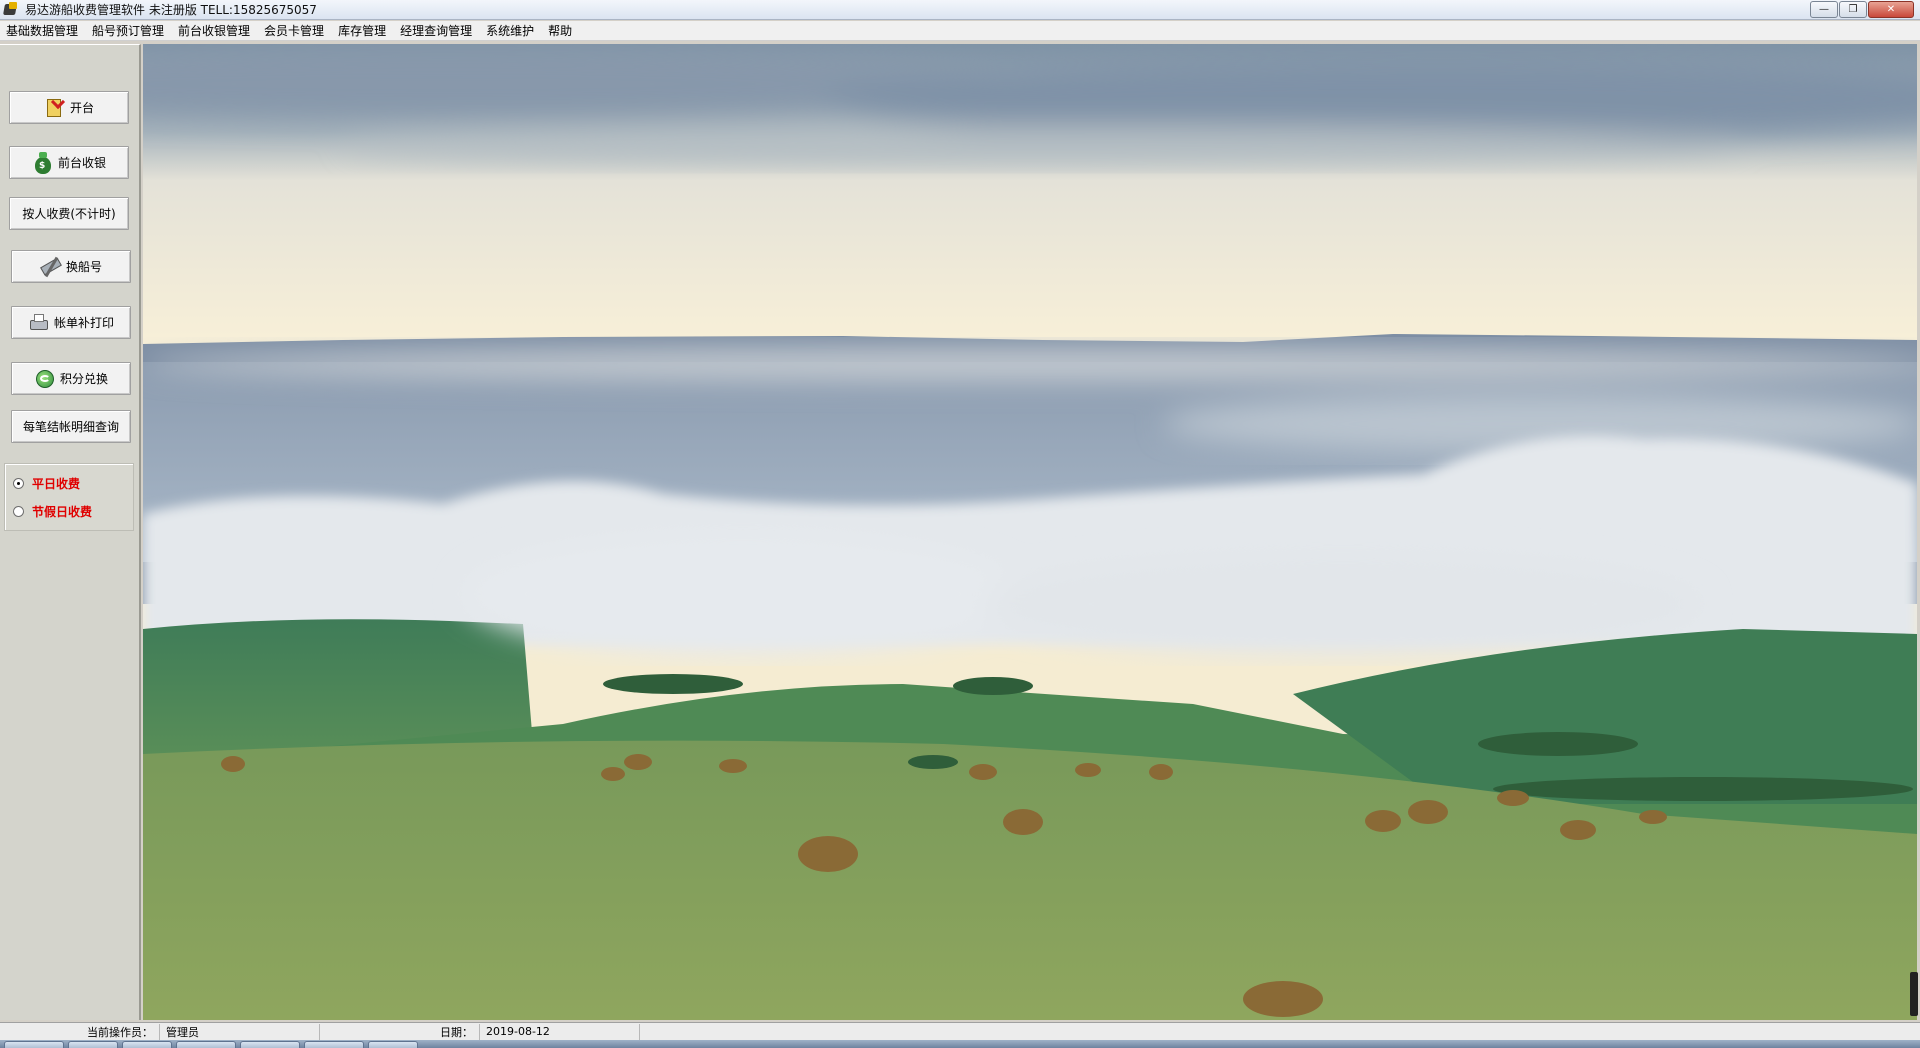 The height and width of the screenshot is (1048, 1920). Describe the element at coordinates (81, 108) in the screenshot. I see `open-table-label: 开台` at that location.